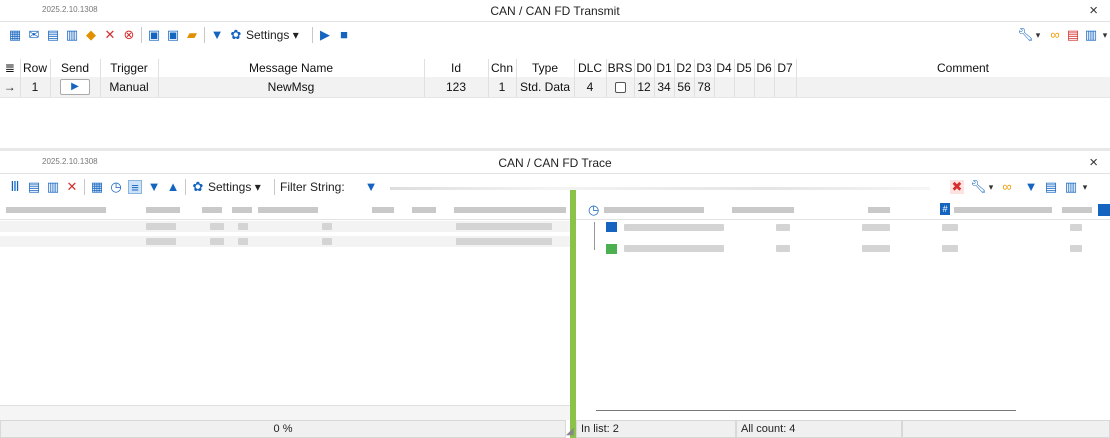 Image resolution: width=1110 pixels, height=438 pixels. Describe the element at coordinates (570, 431) in the screenshot. I see `resize-grip-icon: ◢` at that location.